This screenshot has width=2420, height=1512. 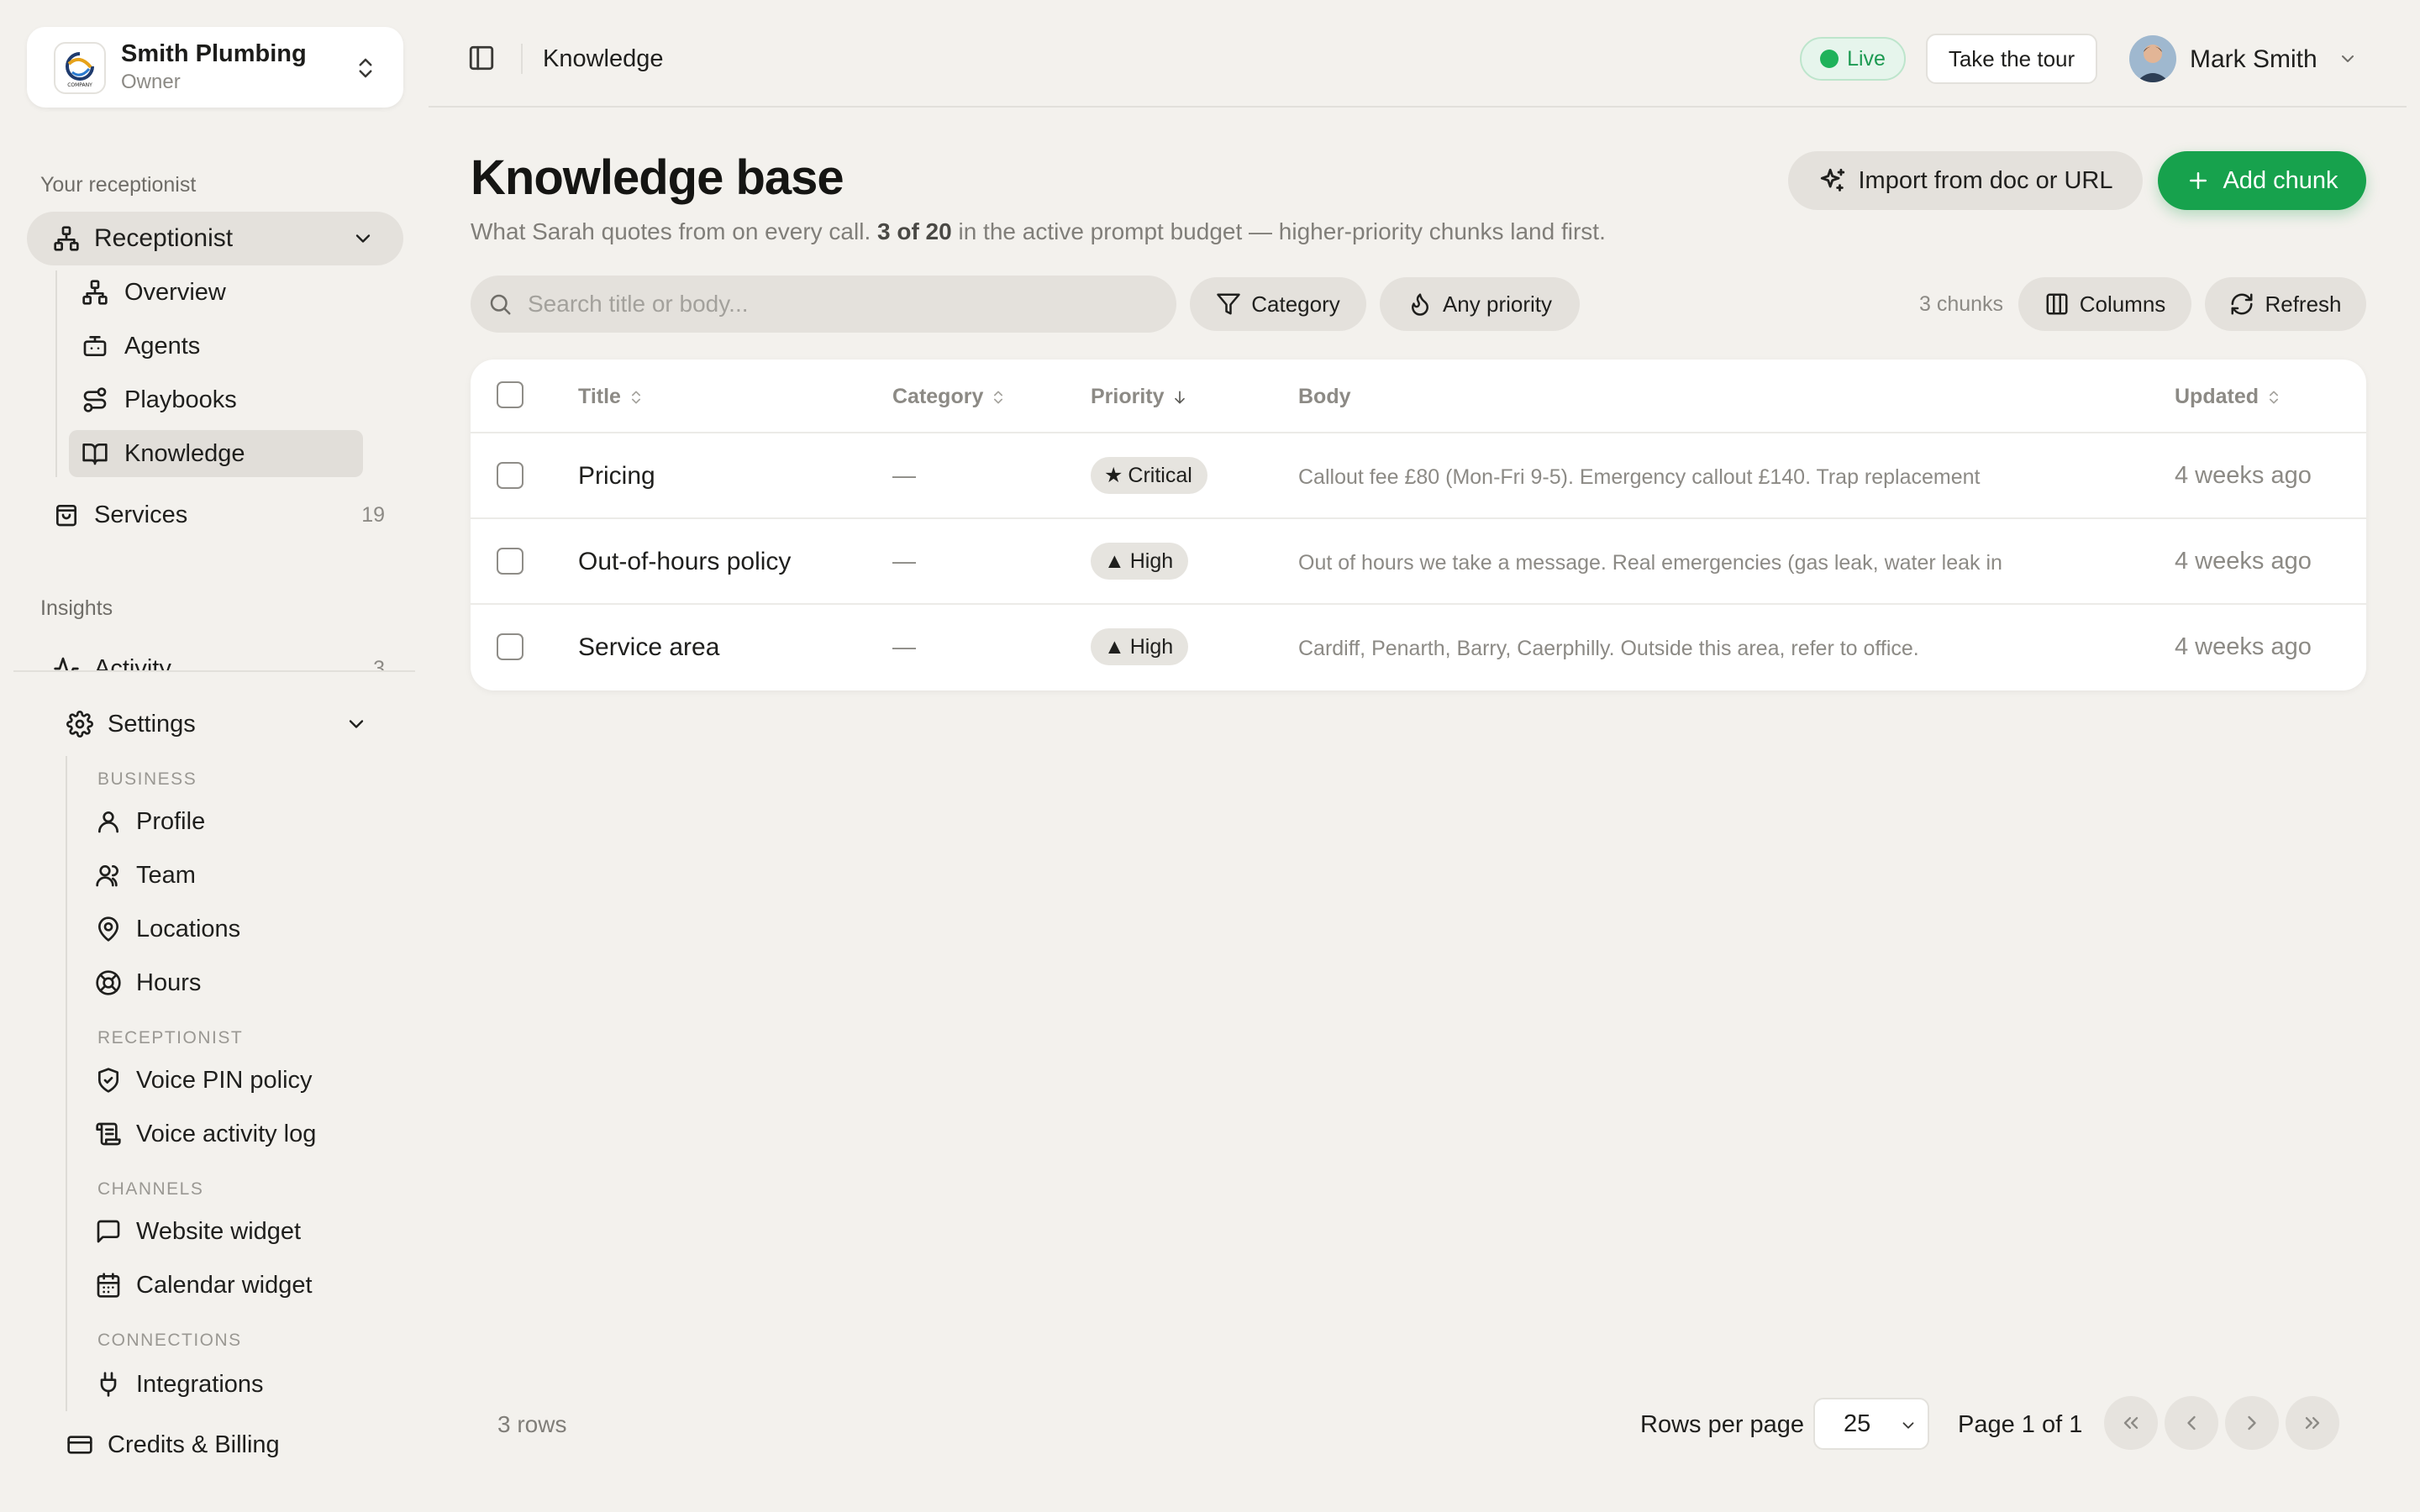 I want to click on sidebar-item-voice-pin-policy: Voice PIN policy, so click(x=237, y=1080).